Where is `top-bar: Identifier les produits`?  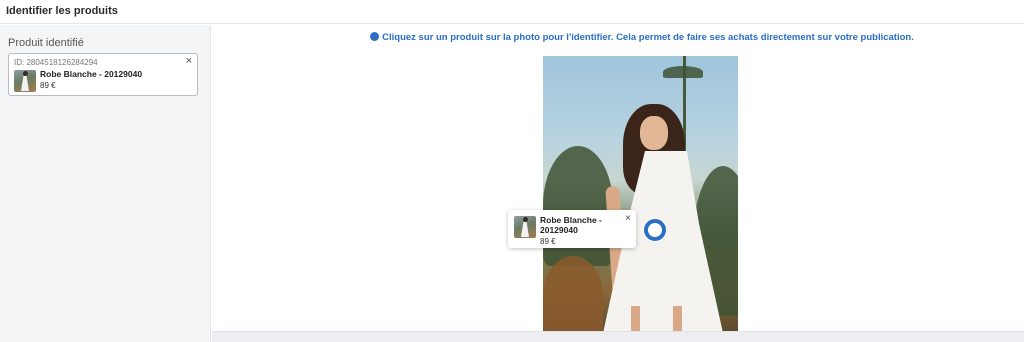
top-bar: Identifier les produits is located at coordinates (512, 12).